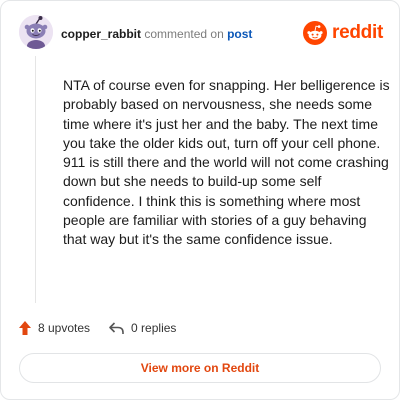 This screenshot has height=400, width=400. Describe the element at coordinates (200, 368) in the screenshot. I see `view-more-button: View more on Reddit` at that location.